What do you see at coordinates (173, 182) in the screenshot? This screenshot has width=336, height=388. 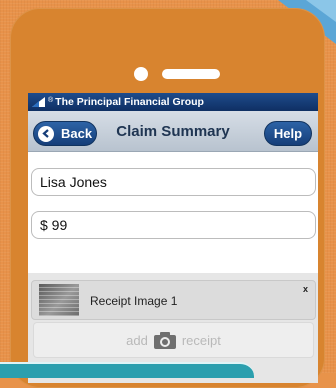 I see `claimant-name-field: Lisa Jones` at bounding box center [173, 182].